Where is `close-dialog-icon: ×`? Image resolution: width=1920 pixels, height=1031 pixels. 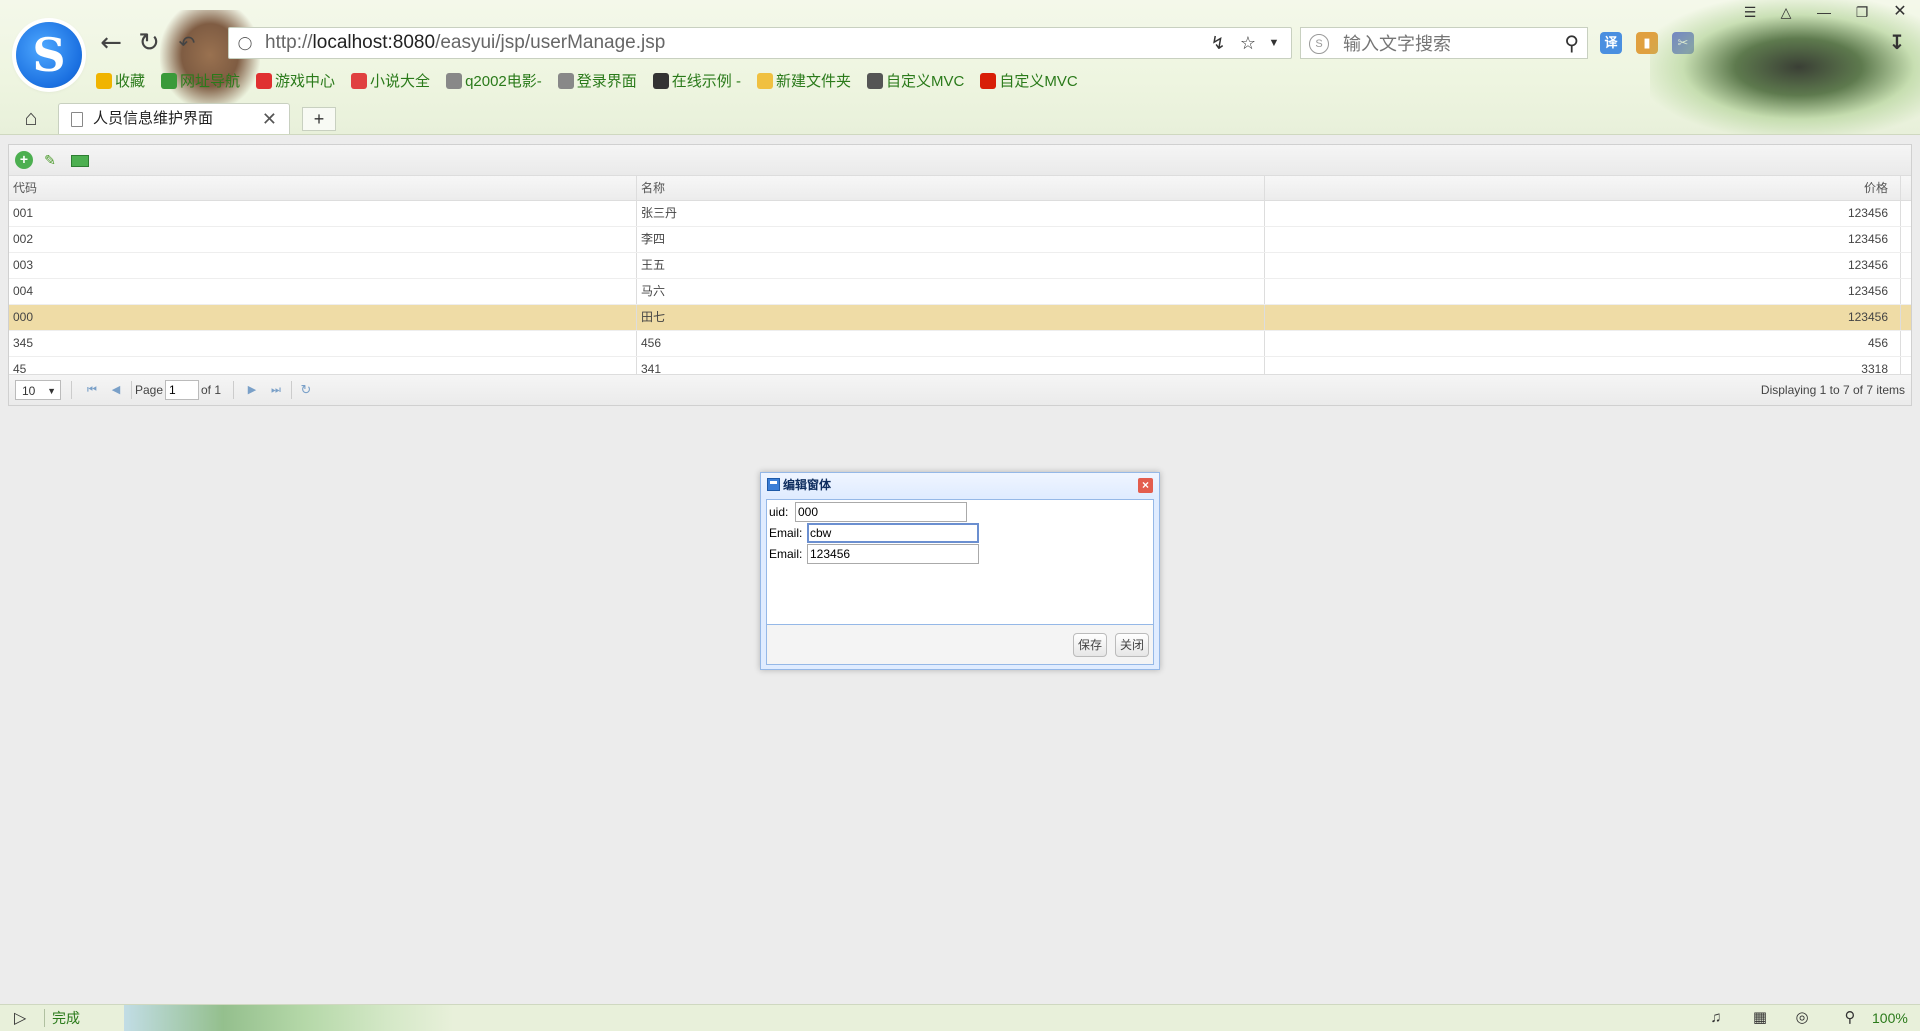 close-dialog-icon: × is located at coordinates (1145, 485).